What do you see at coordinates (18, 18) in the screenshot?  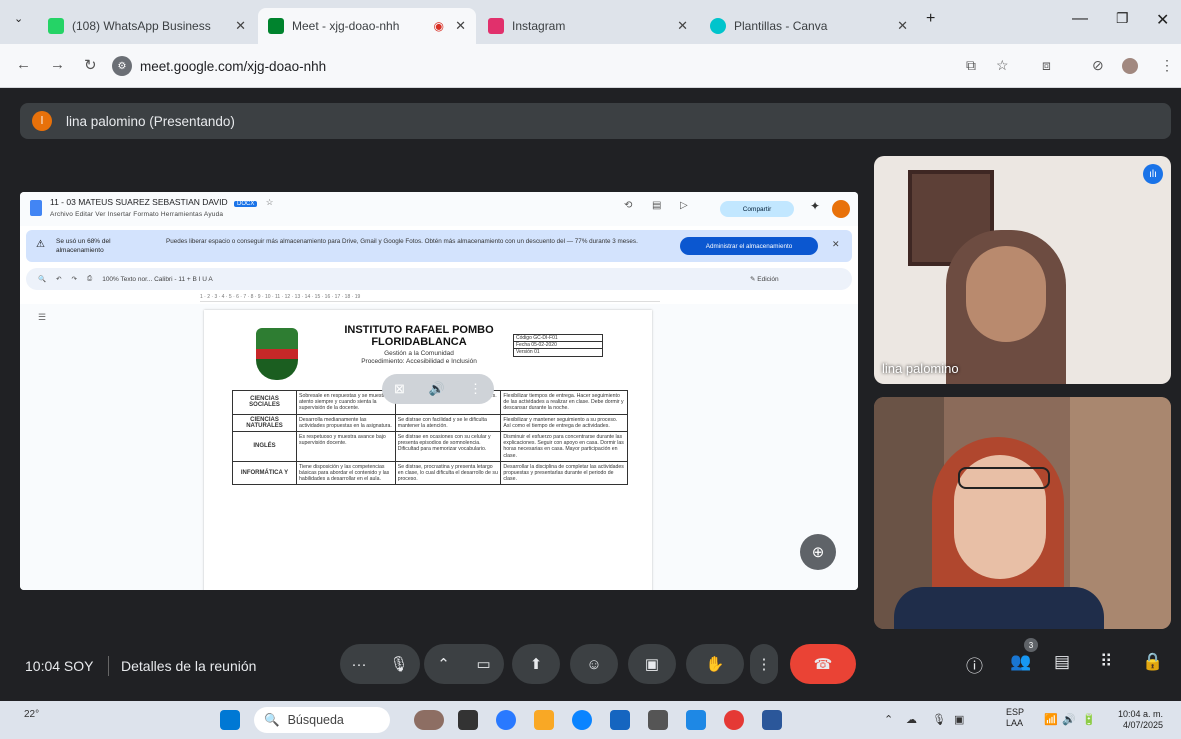 I see `tab-search-chevron-icon: ⌄` at bounding box center [18, 18].